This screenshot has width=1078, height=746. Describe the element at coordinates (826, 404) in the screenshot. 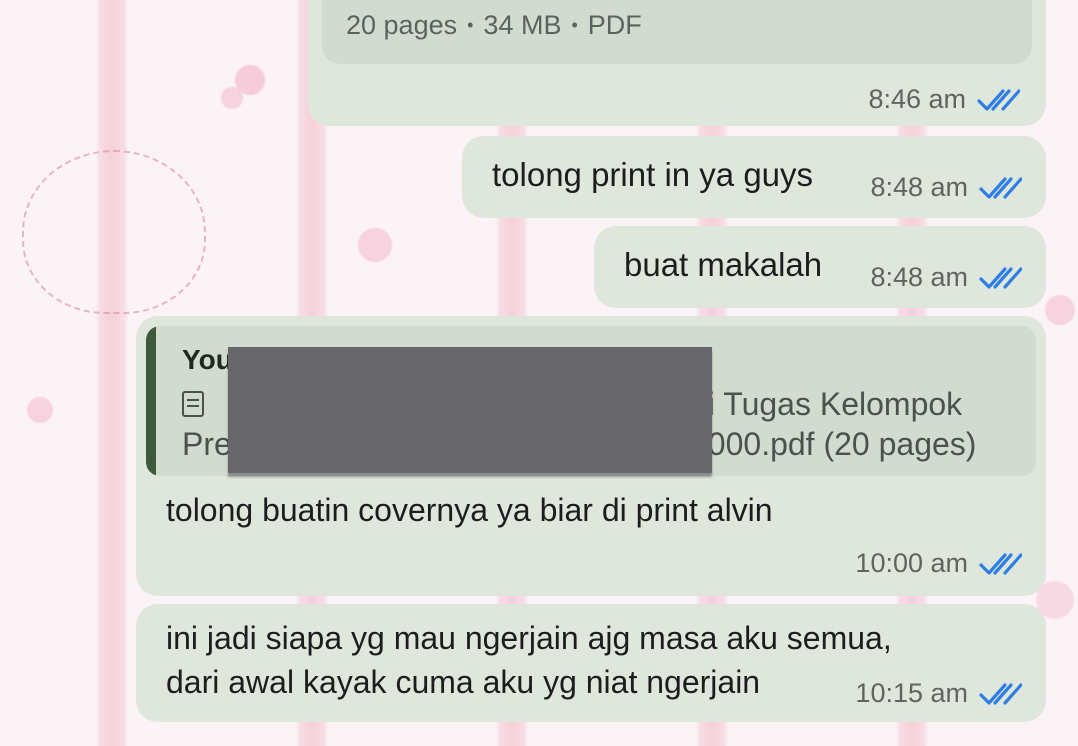

I see `quoted-filename-part: ni Tugas Kelompok` at that location.